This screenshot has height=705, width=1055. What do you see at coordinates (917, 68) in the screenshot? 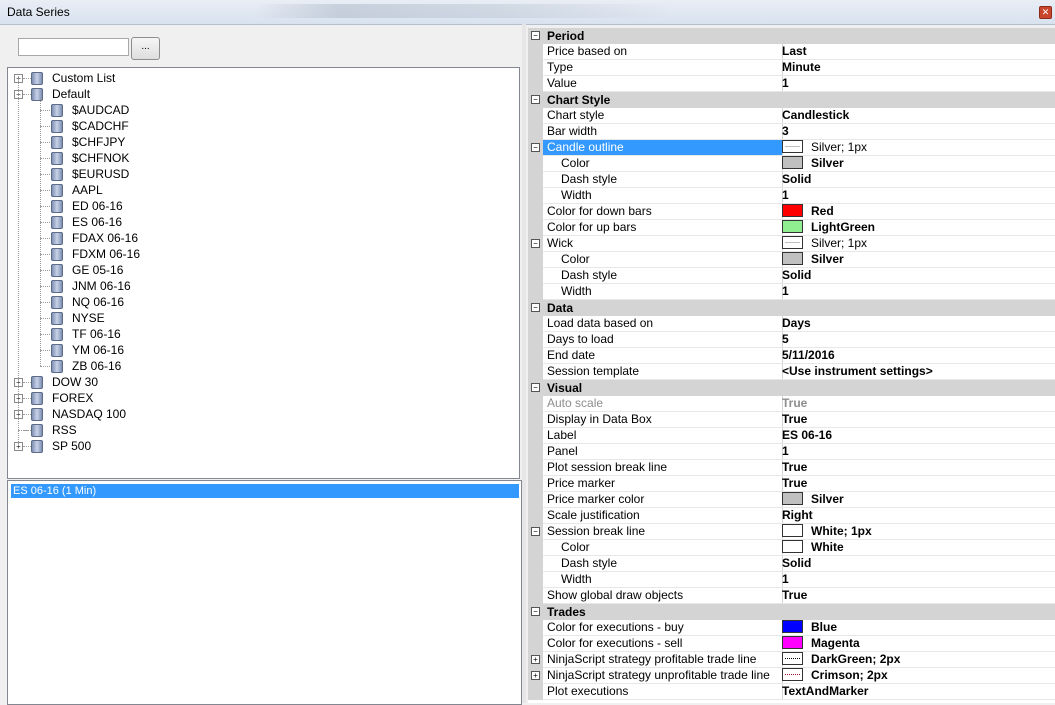
I see `property-value: Minute` at bounding box center [917, 68].